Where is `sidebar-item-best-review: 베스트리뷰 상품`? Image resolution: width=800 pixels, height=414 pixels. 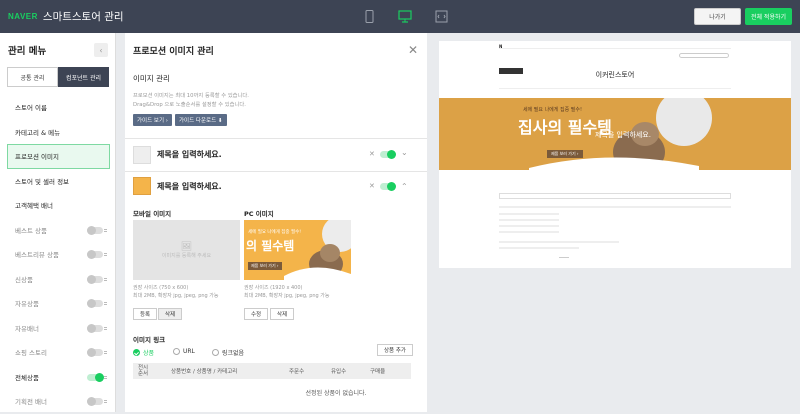 sidebar-item-best-review: 베스트리뷰 상품 is located at coordinates (57, 254).